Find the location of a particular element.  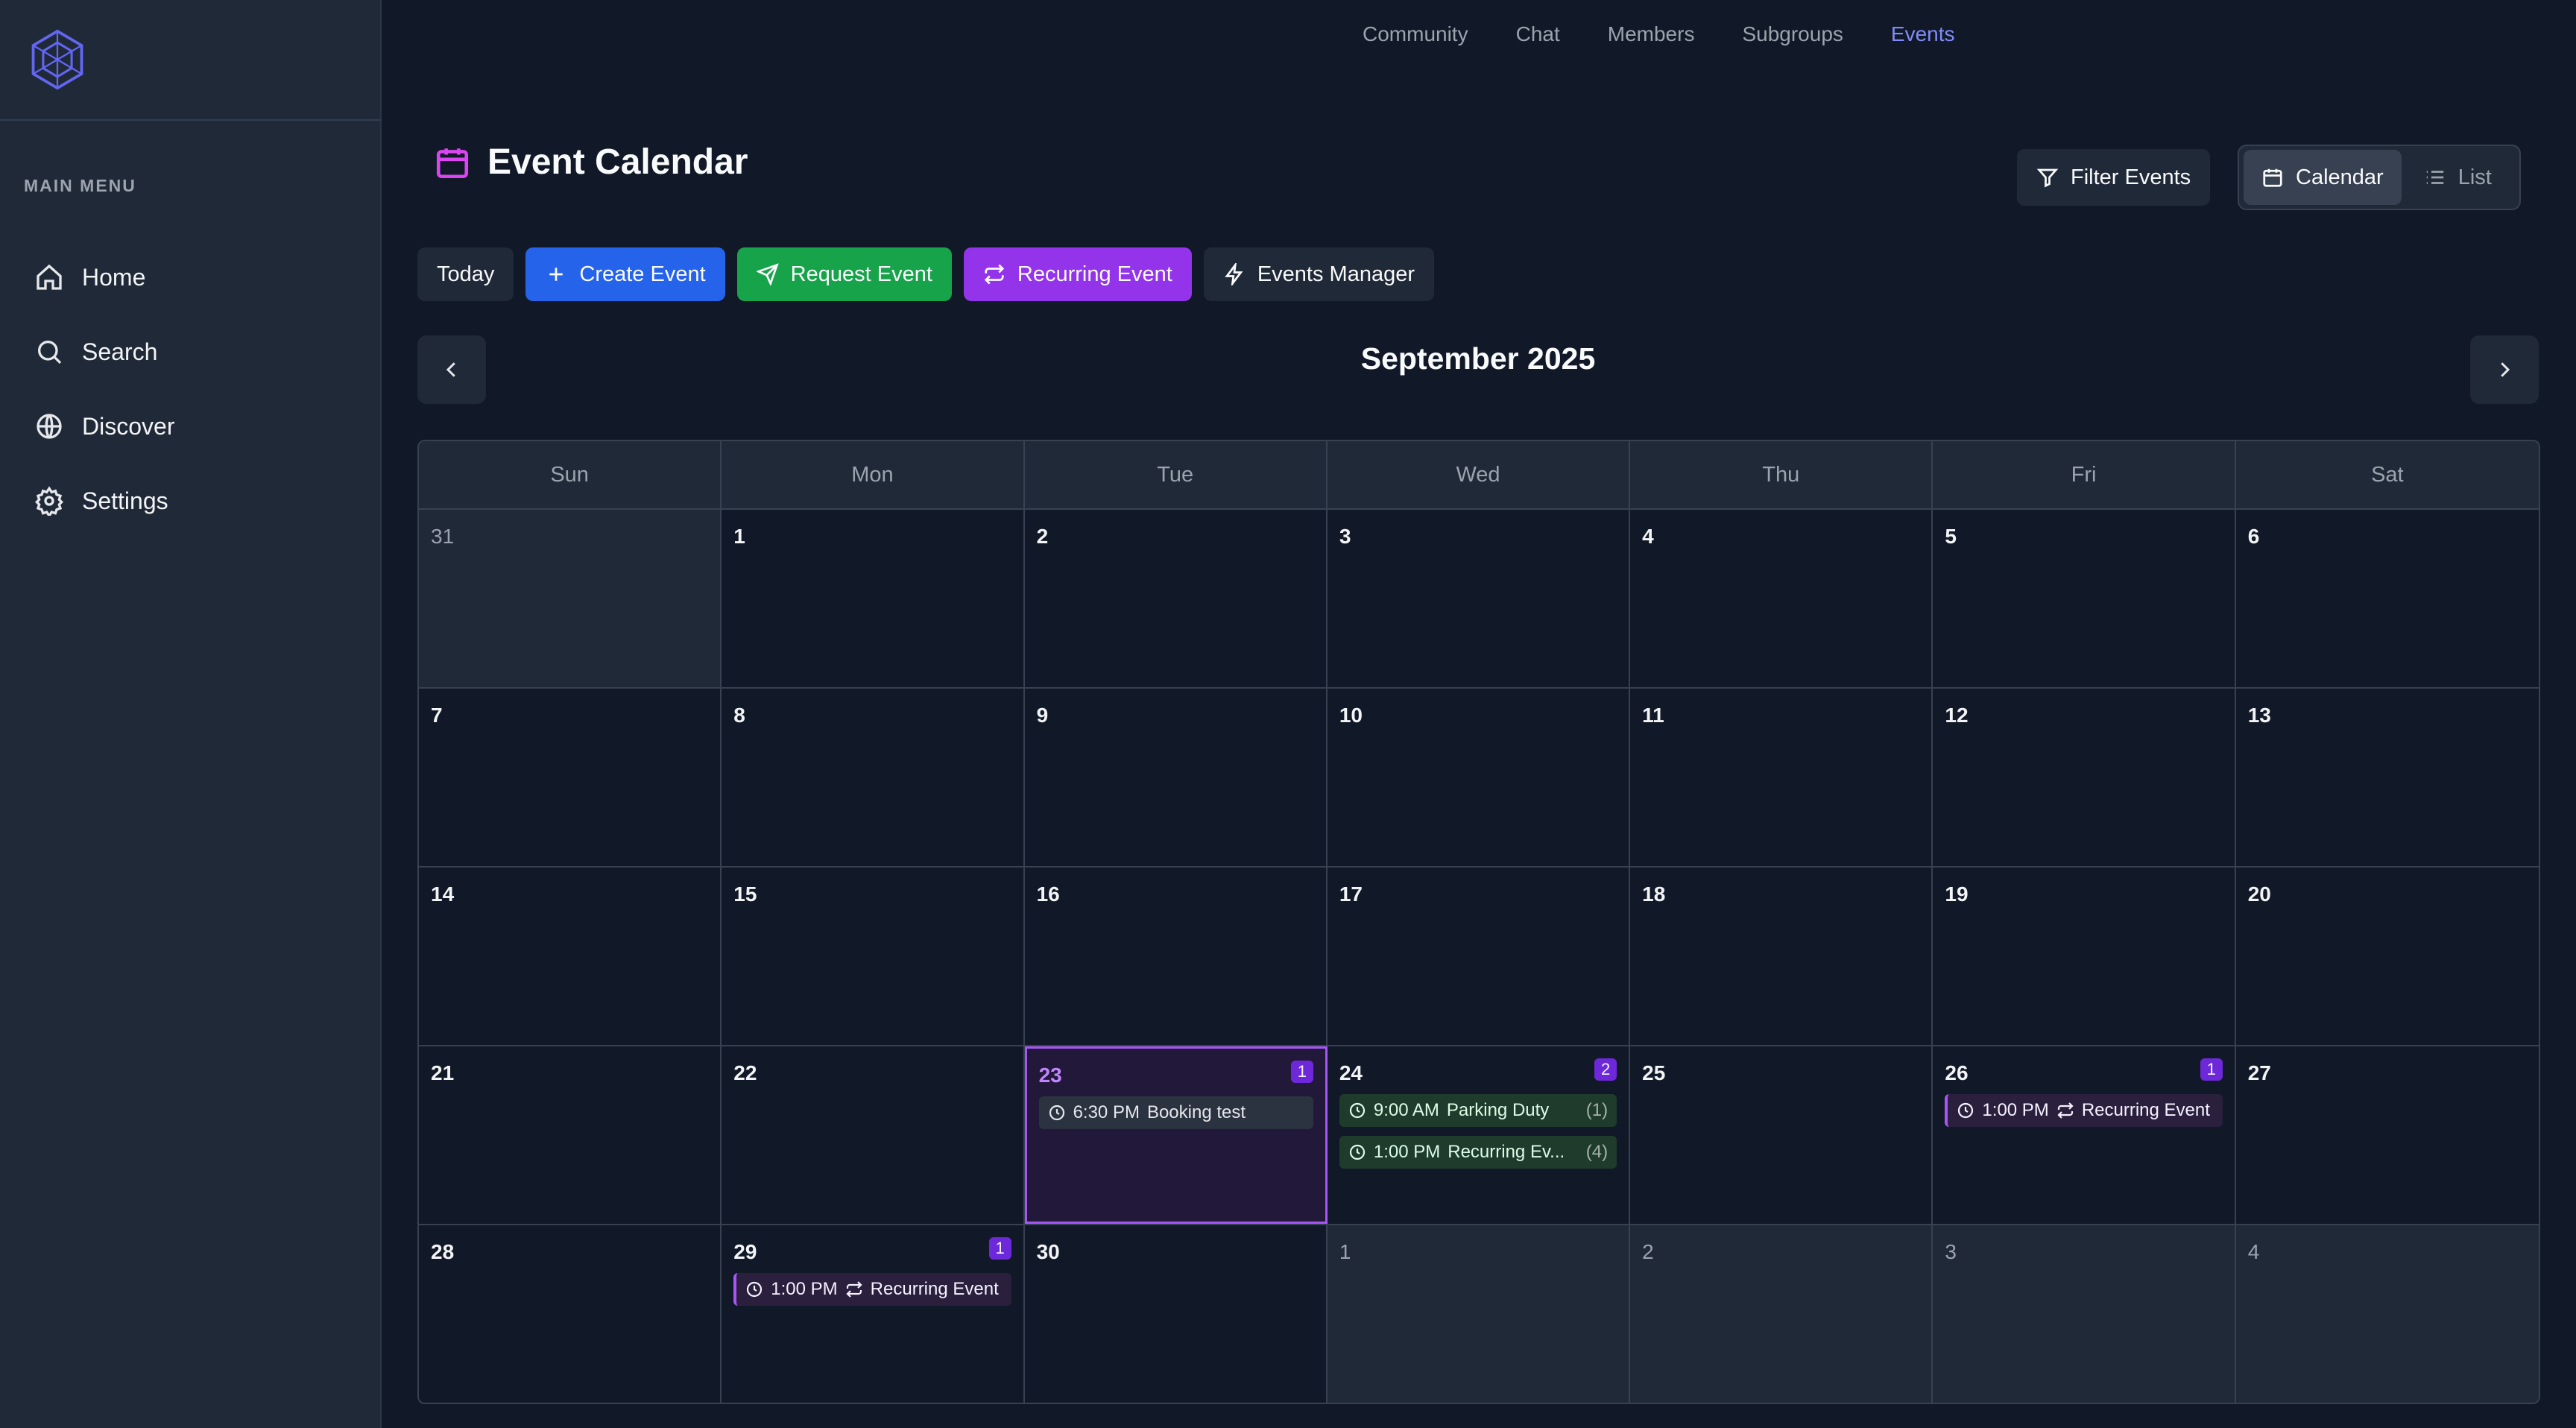

day-cell: 17 is located at coordinates (1479, 956).